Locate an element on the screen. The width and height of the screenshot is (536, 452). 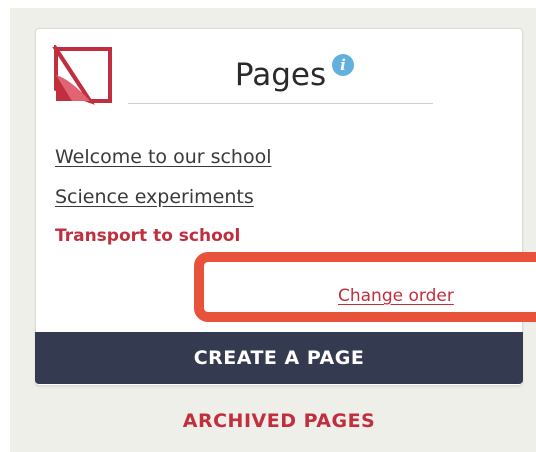
pages-title: Pages is located at coordinates (280, 75).